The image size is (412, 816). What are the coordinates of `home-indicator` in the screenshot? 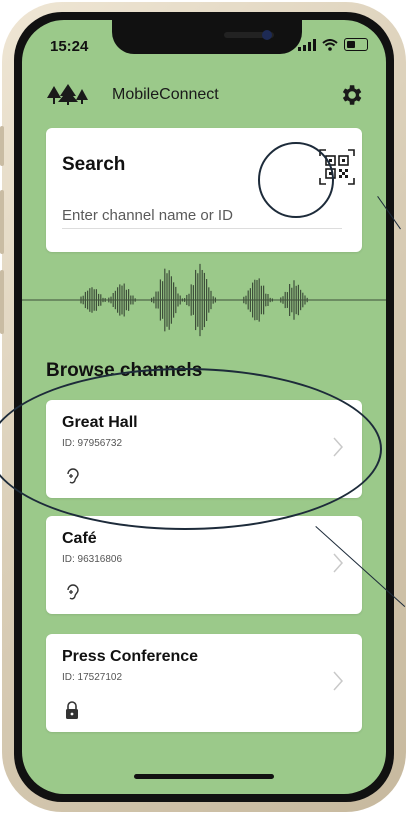 It's located at (204, 776).